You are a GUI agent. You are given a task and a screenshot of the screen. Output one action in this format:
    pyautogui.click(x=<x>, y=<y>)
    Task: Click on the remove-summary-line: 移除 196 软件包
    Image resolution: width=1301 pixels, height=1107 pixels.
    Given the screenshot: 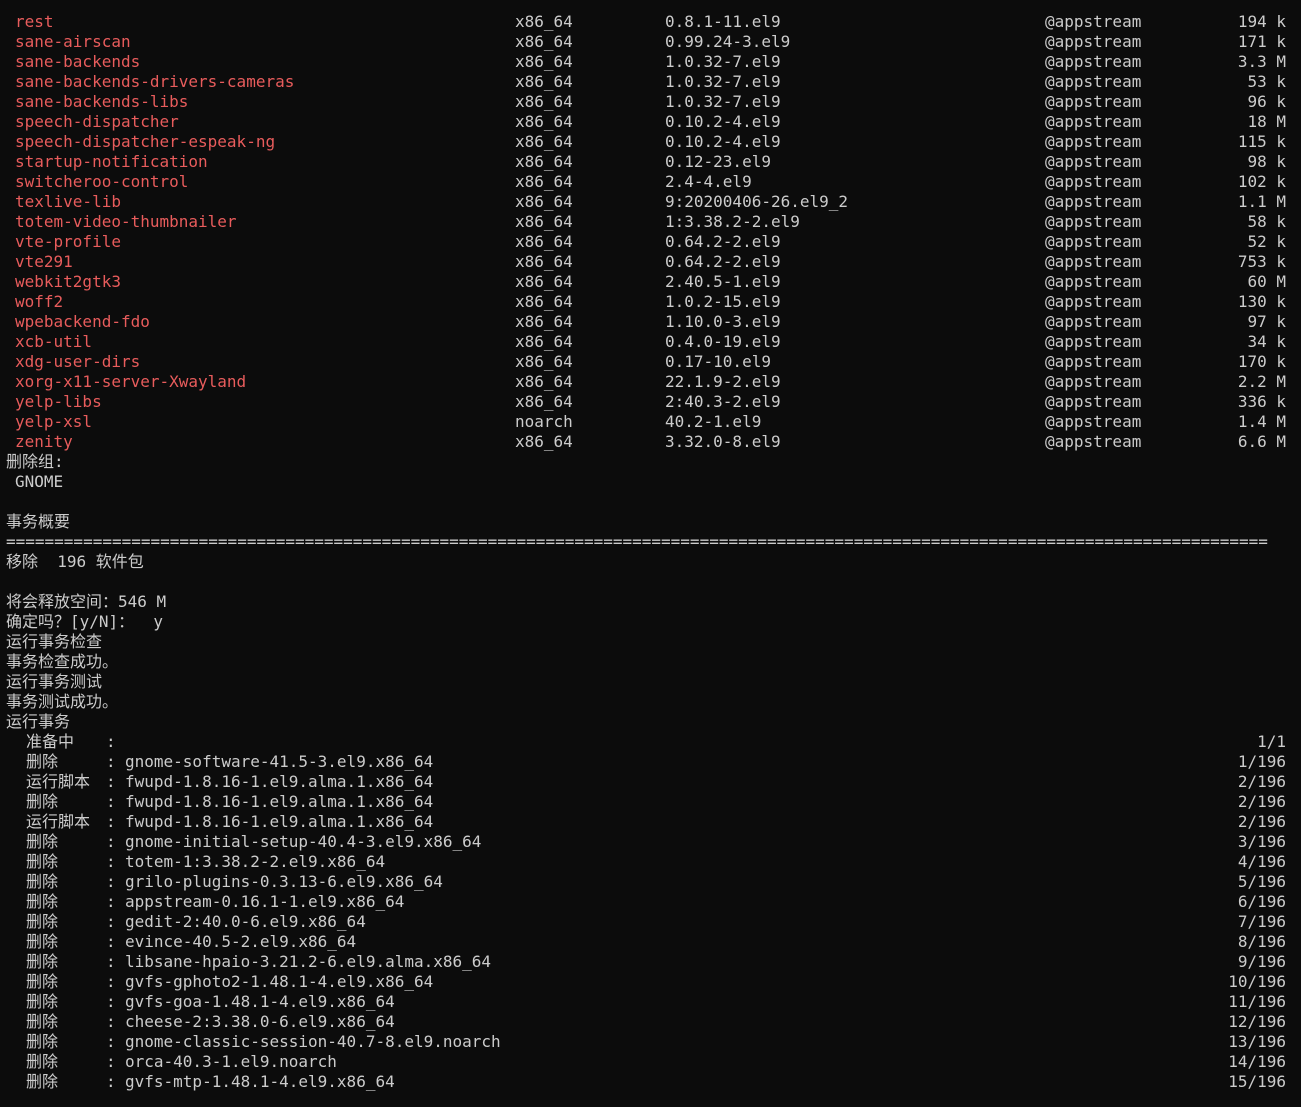 What is the action you would take?
    pyautogui.click(x=650, y=562)
    